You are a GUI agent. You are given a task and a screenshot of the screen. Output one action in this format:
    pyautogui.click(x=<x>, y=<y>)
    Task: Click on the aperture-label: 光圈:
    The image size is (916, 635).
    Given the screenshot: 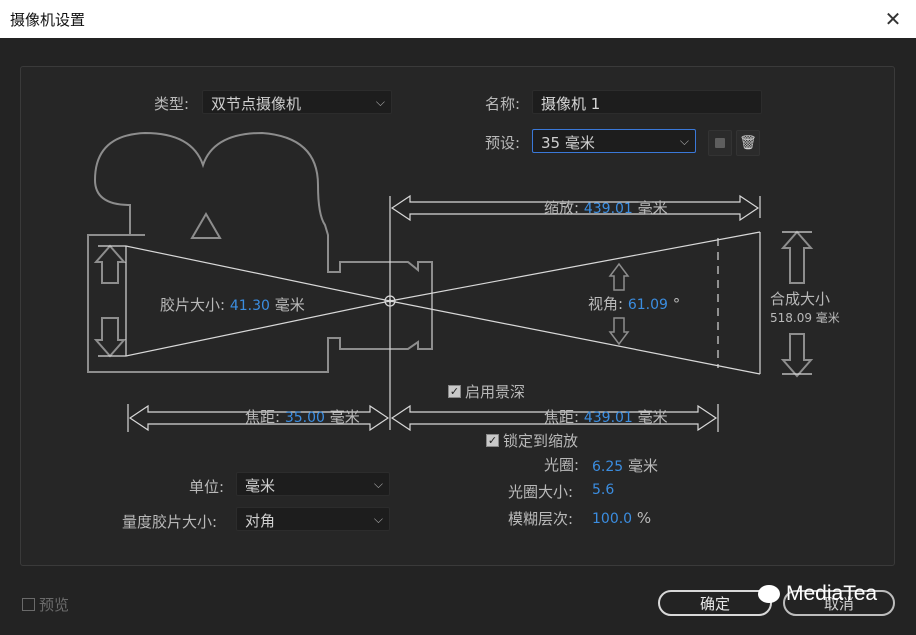 What is the action you would take?
    pyautogui.click(x=562, y=465)
    